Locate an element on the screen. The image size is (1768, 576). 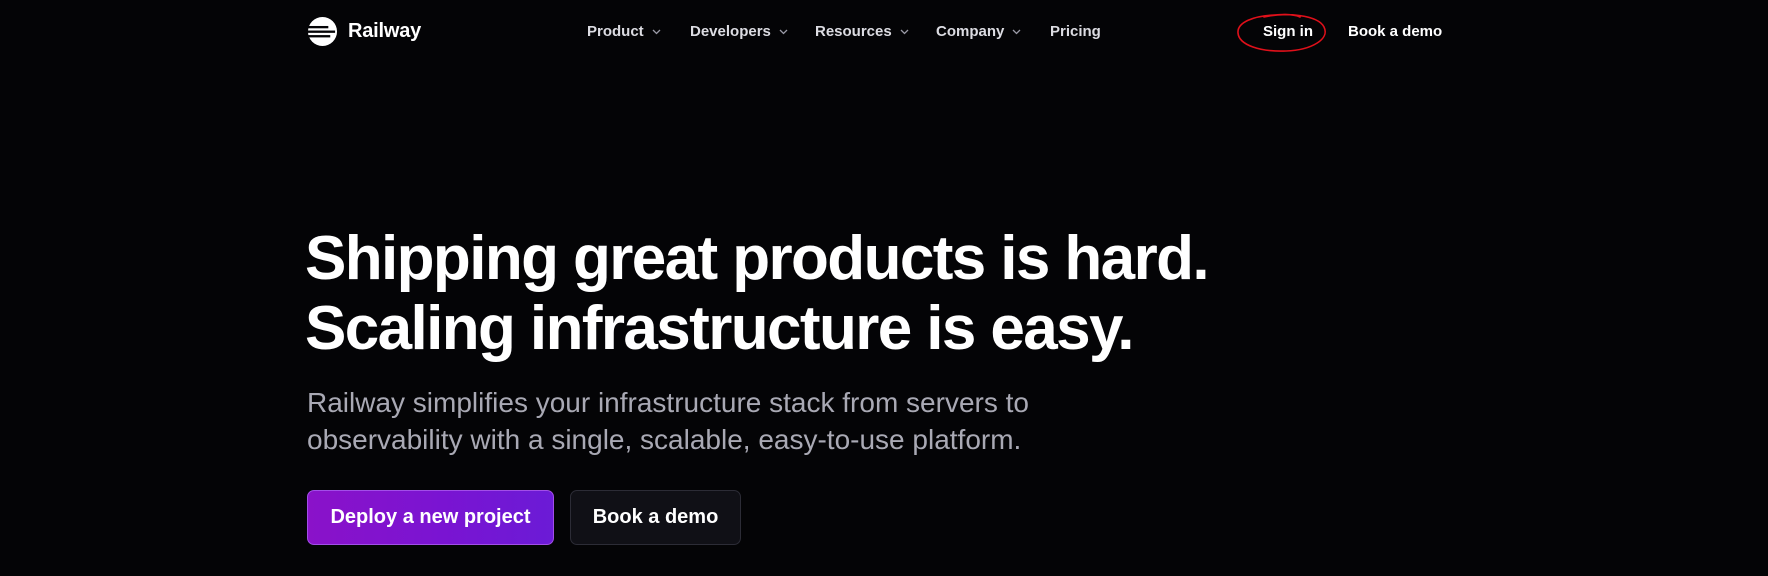
nav-item-resources: Resources is located at coordinates (862, 31).